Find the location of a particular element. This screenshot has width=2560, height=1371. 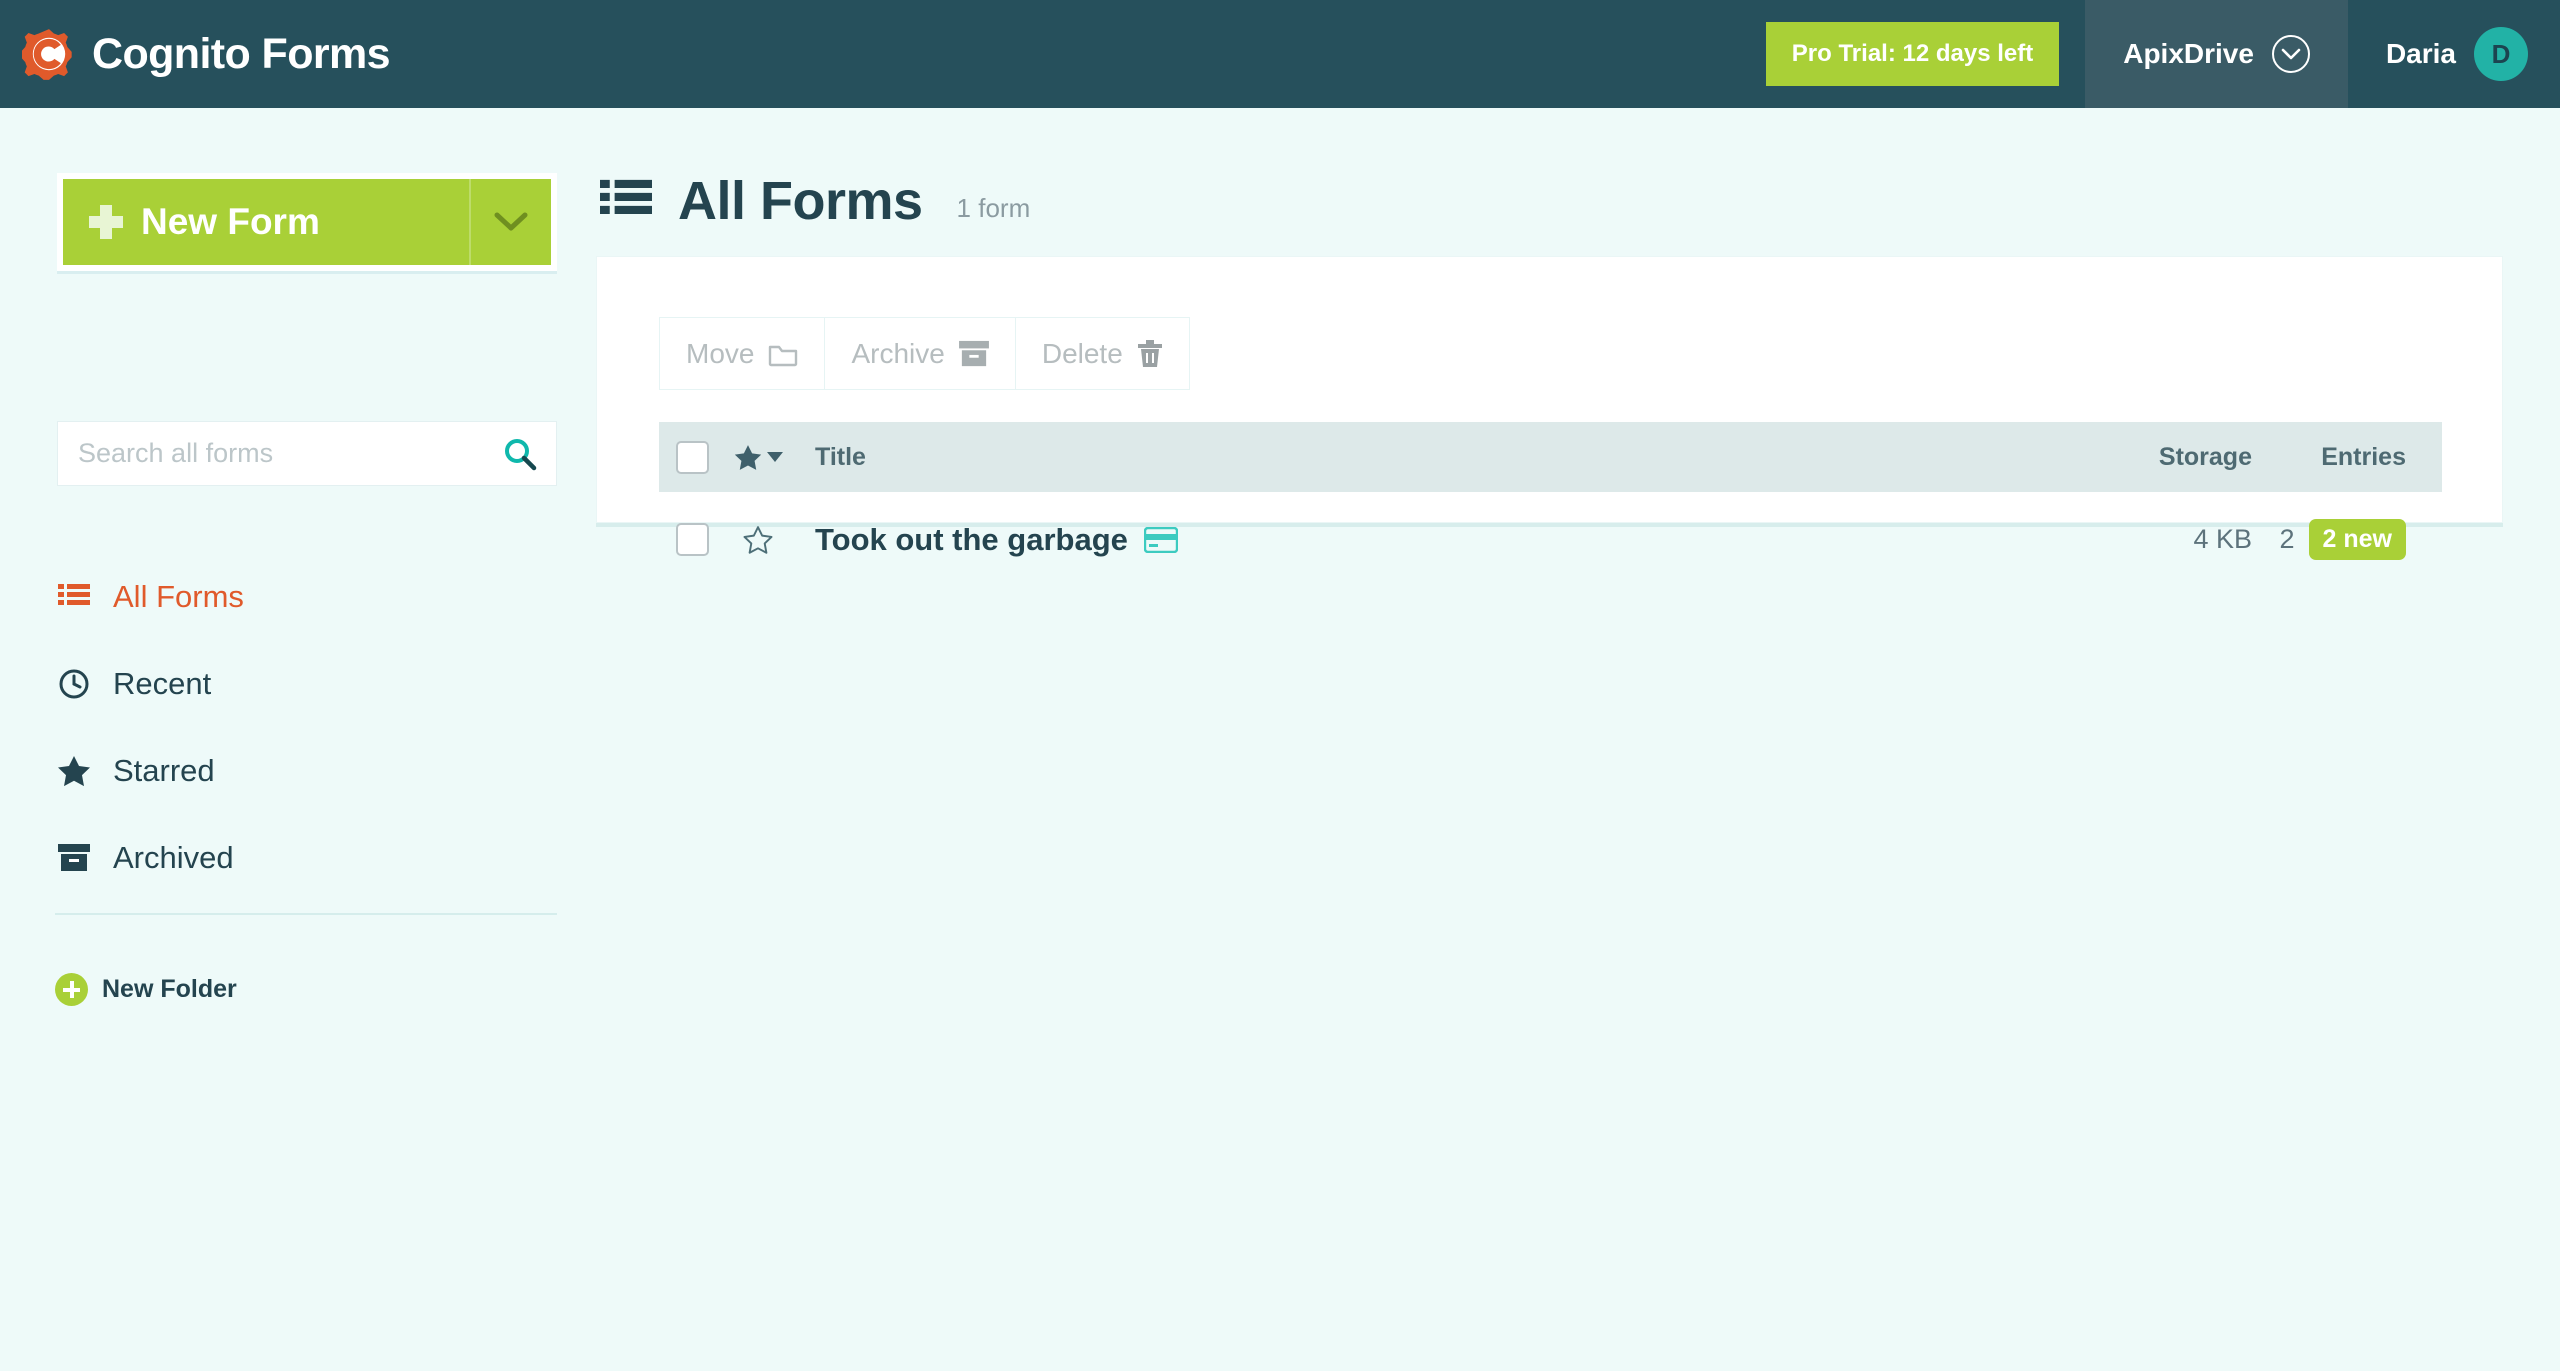

row-select-cell is located at coordinates (692, 539).